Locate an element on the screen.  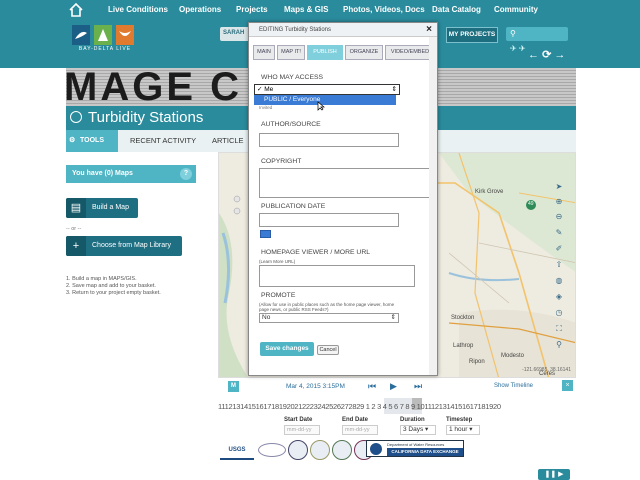
copyright-textarea is located at coordinates (347, 183).